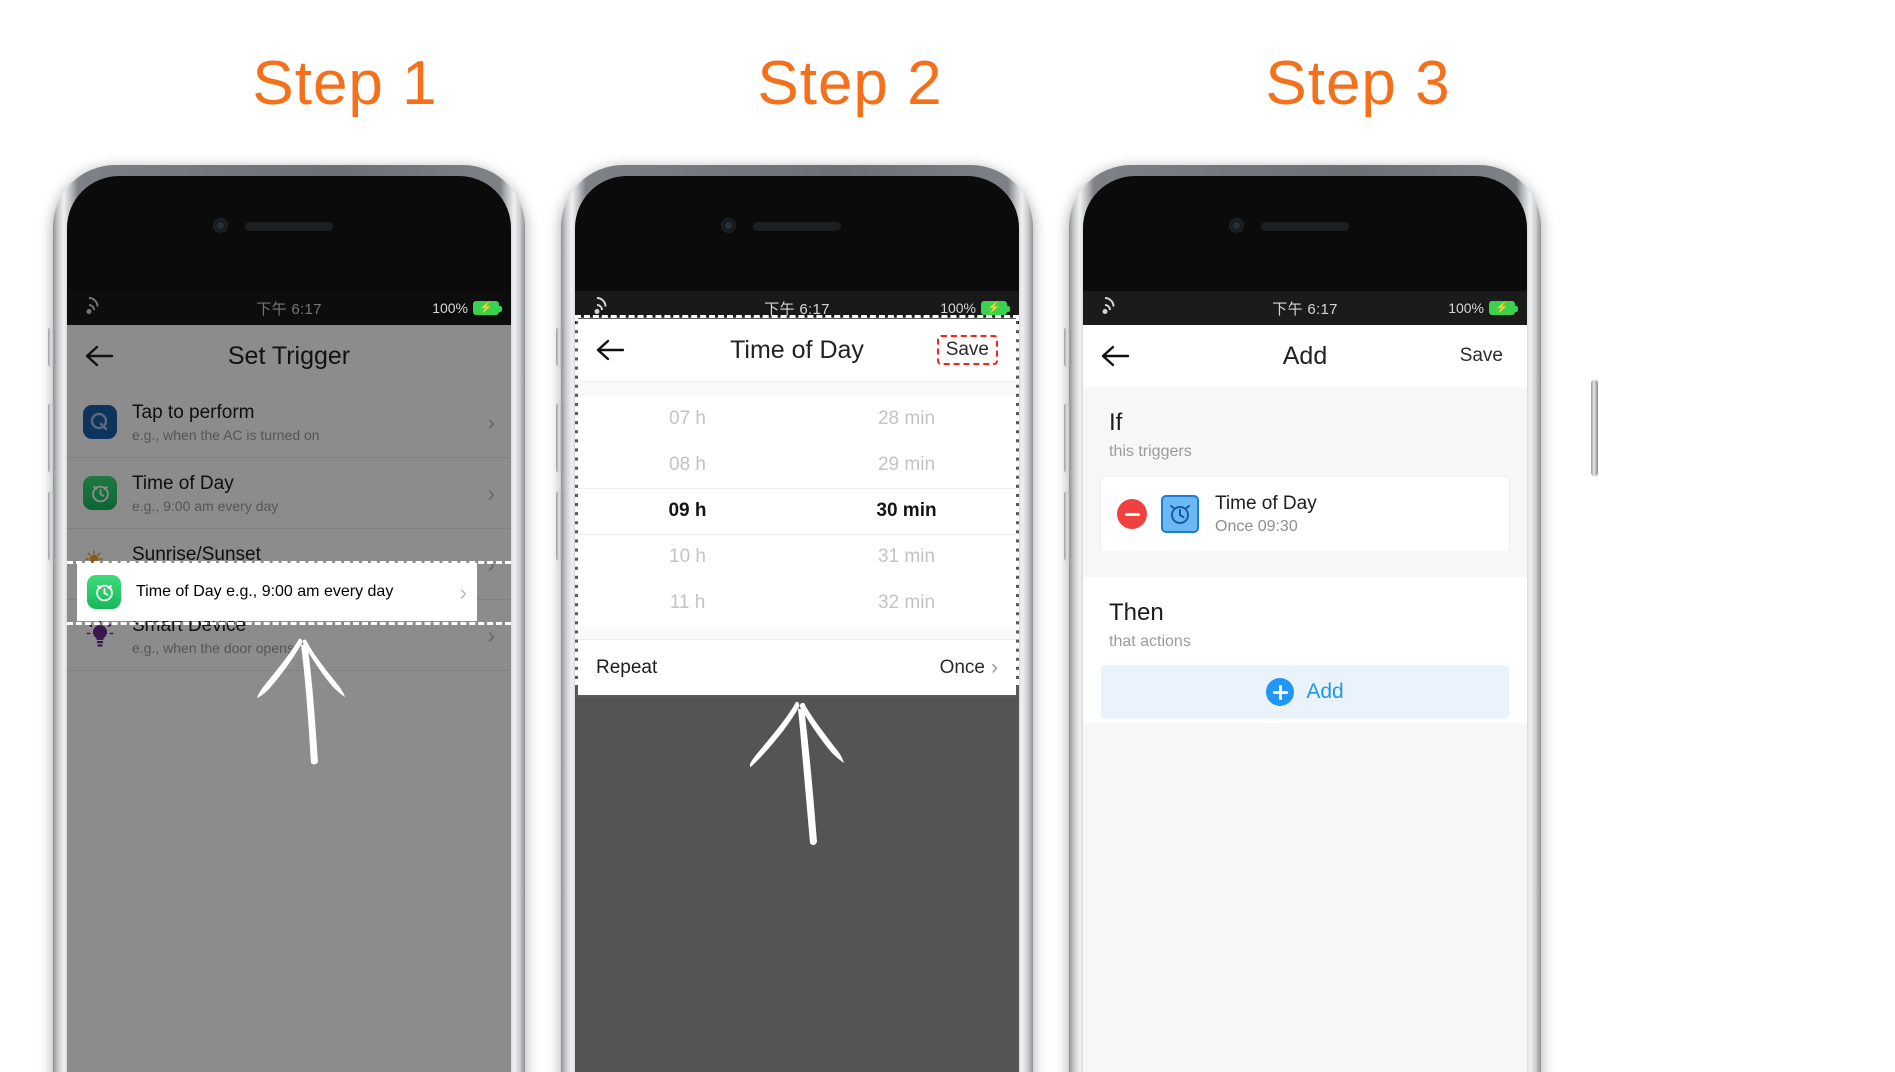 This screenshot has height=1072, width=1895. What do you see at coordinates (1305, 614) in the screenshot?
I see `then-section-header: Then that actions` at bounding box center [1305, 614].